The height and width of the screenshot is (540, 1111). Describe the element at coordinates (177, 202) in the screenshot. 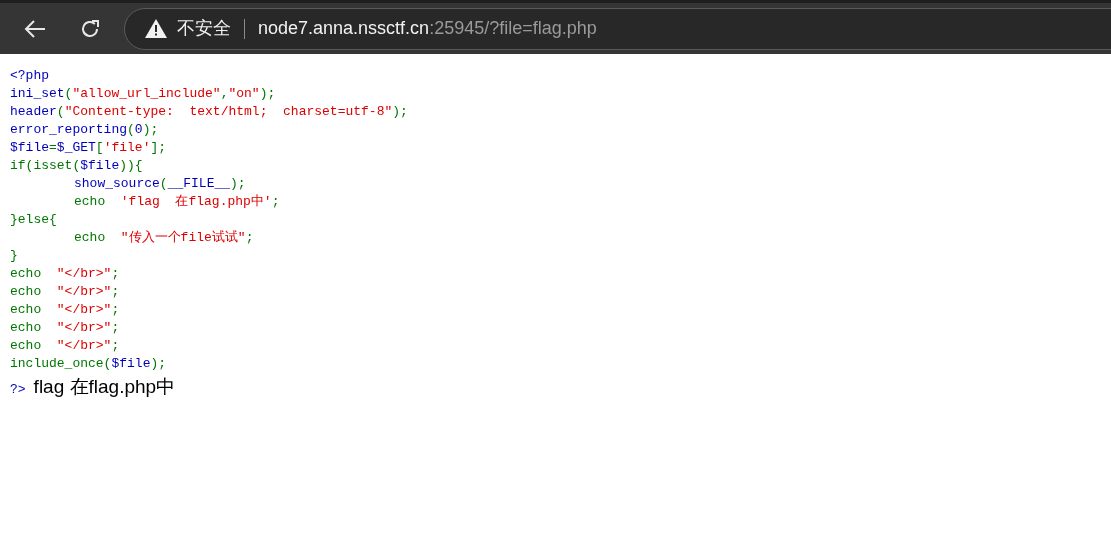

I see `code-line: echo 'flag 在flag.php中';` at that location.